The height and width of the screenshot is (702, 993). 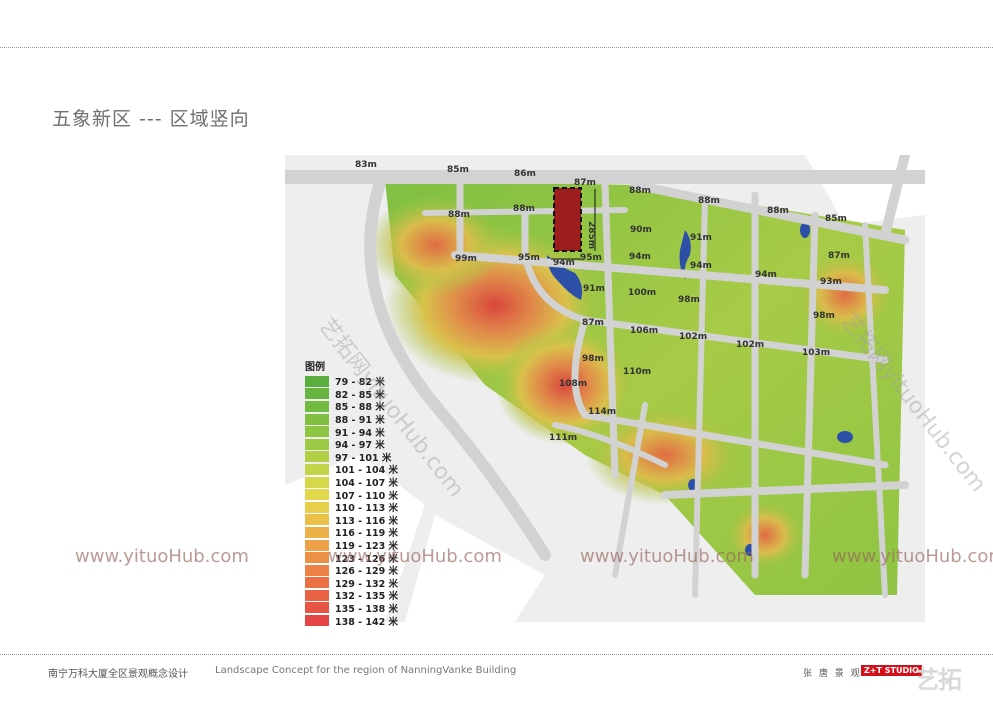 I want to click on elevation-label: 99m, so click(x=466, y=259).